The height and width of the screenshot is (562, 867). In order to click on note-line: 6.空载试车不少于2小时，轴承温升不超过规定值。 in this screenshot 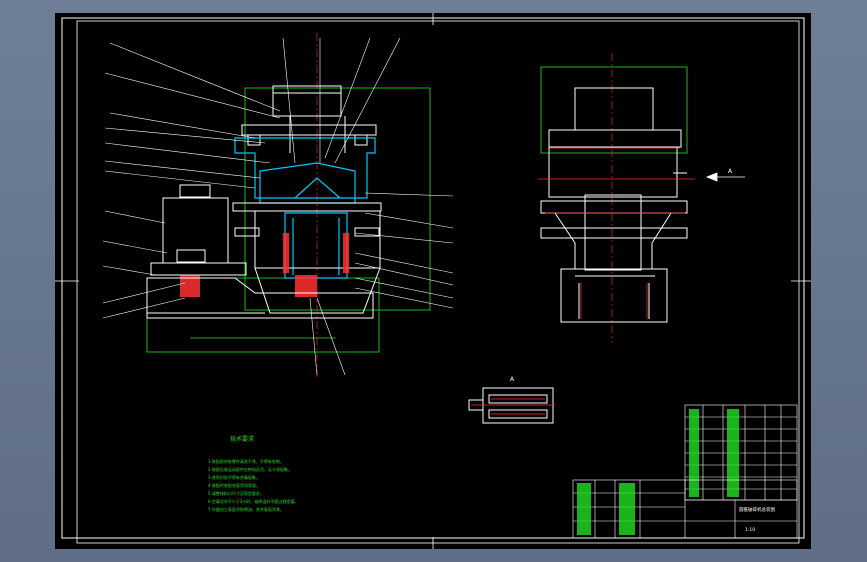, I will do `click(253, 501)`.